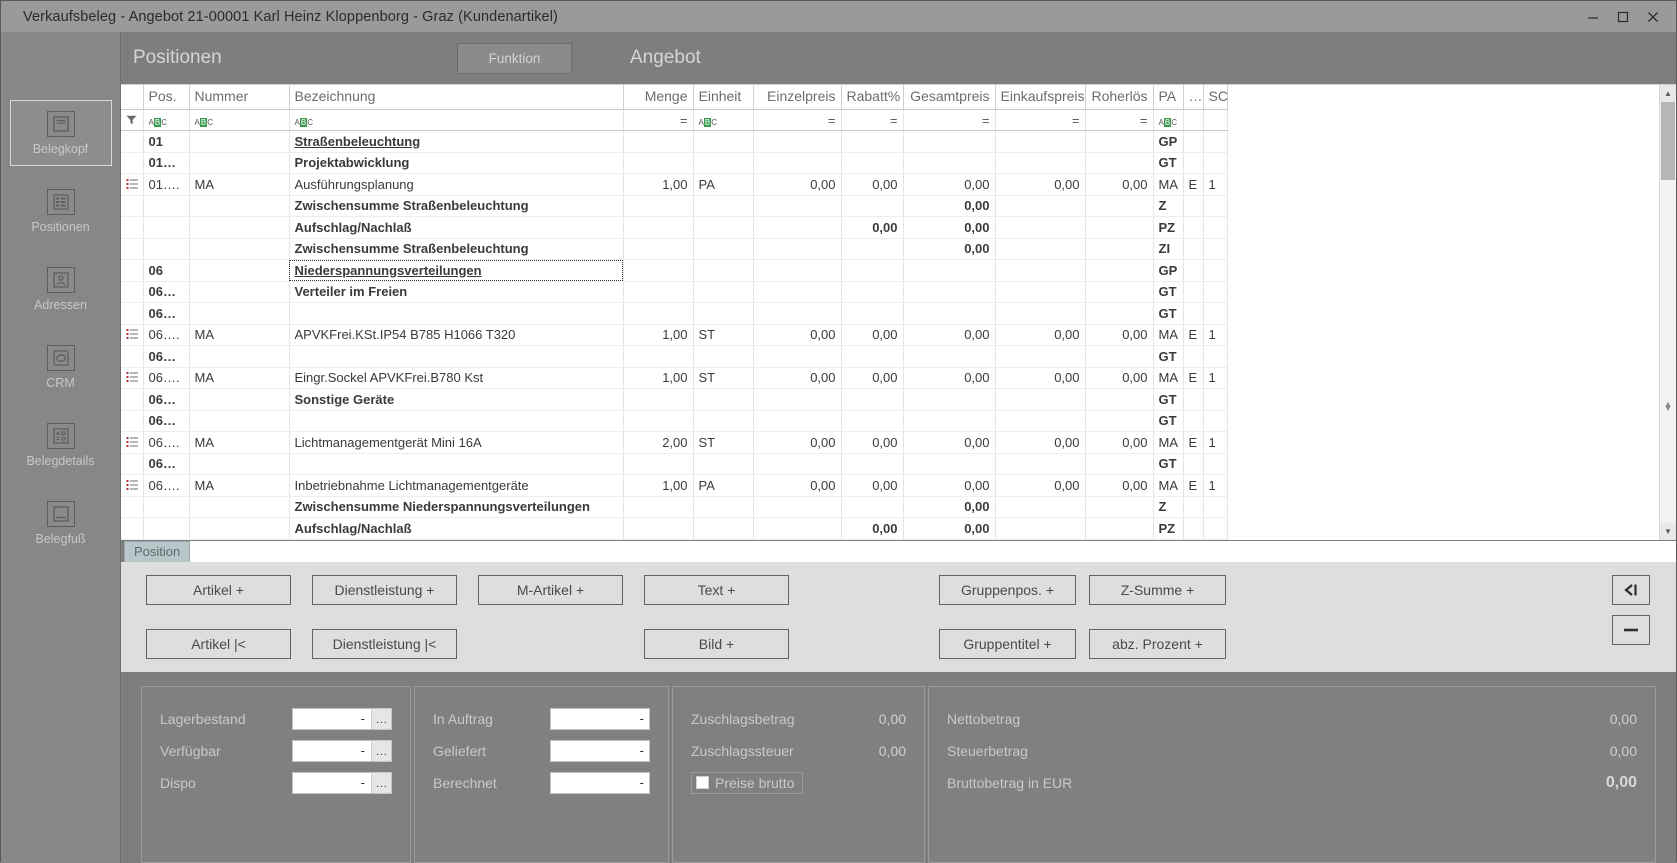  Describe the element at coordinates (723, 486) in the screenshot. I see `cell-einheit: PA` at that location.